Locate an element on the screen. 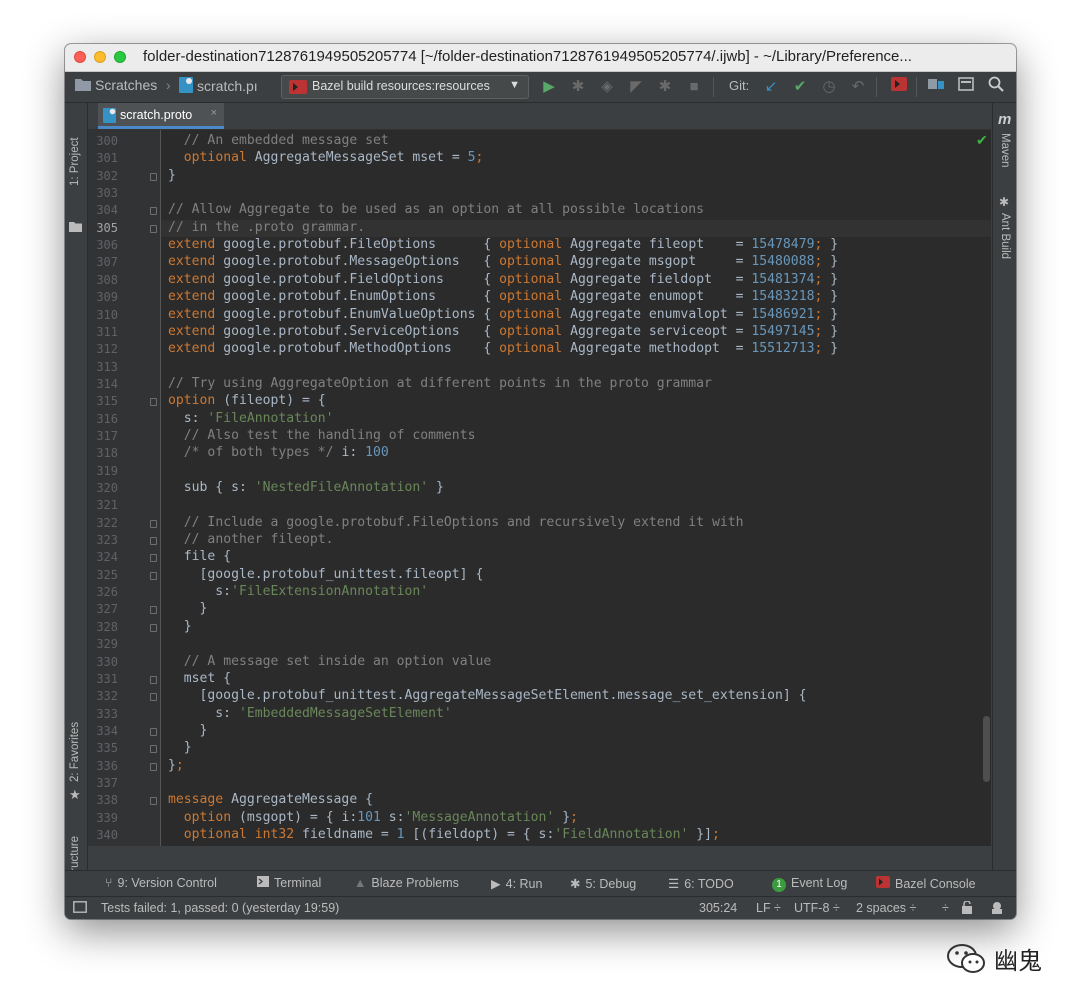 Image resolution: width=1080 pixels, height=1004 pixels. attach-debugger-icon: ✱ is located at coordinates (665, 87).